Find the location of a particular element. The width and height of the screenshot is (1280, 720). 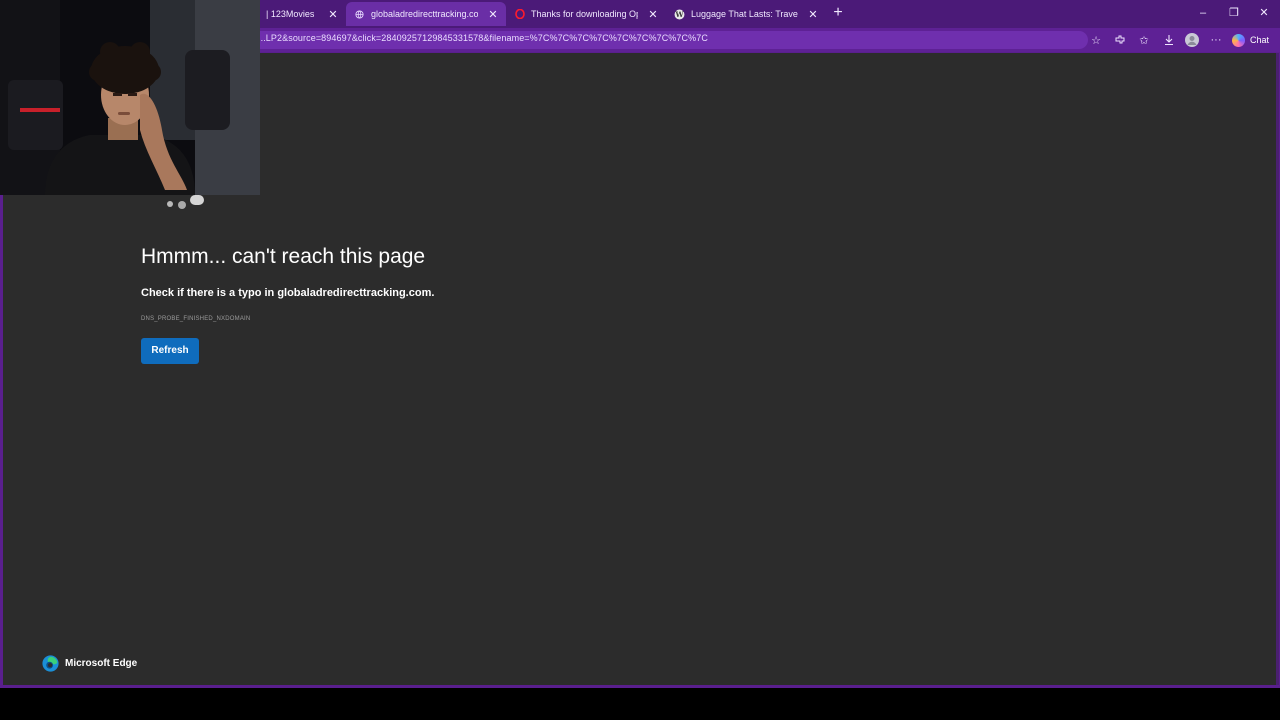

copilot-chat-button: Chat is located at coordinates (1253, 40).